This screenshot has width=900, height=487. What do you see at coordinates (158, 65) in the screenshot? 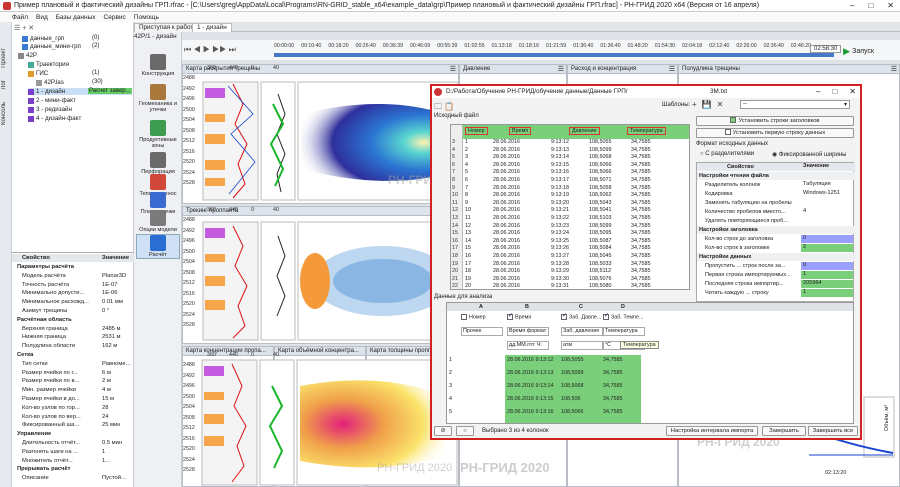
I see `tool-button: Конструкция` at bounding box center [158, 65].